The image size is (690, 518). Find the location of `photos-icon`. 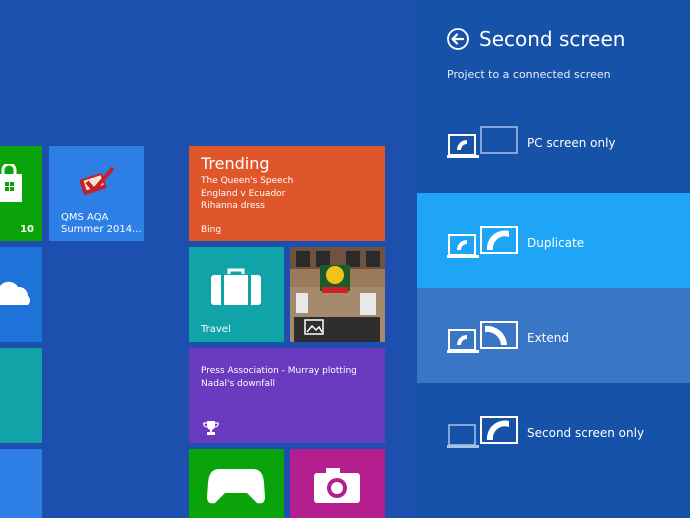

photos-icon is located at coordinates (314, 327).